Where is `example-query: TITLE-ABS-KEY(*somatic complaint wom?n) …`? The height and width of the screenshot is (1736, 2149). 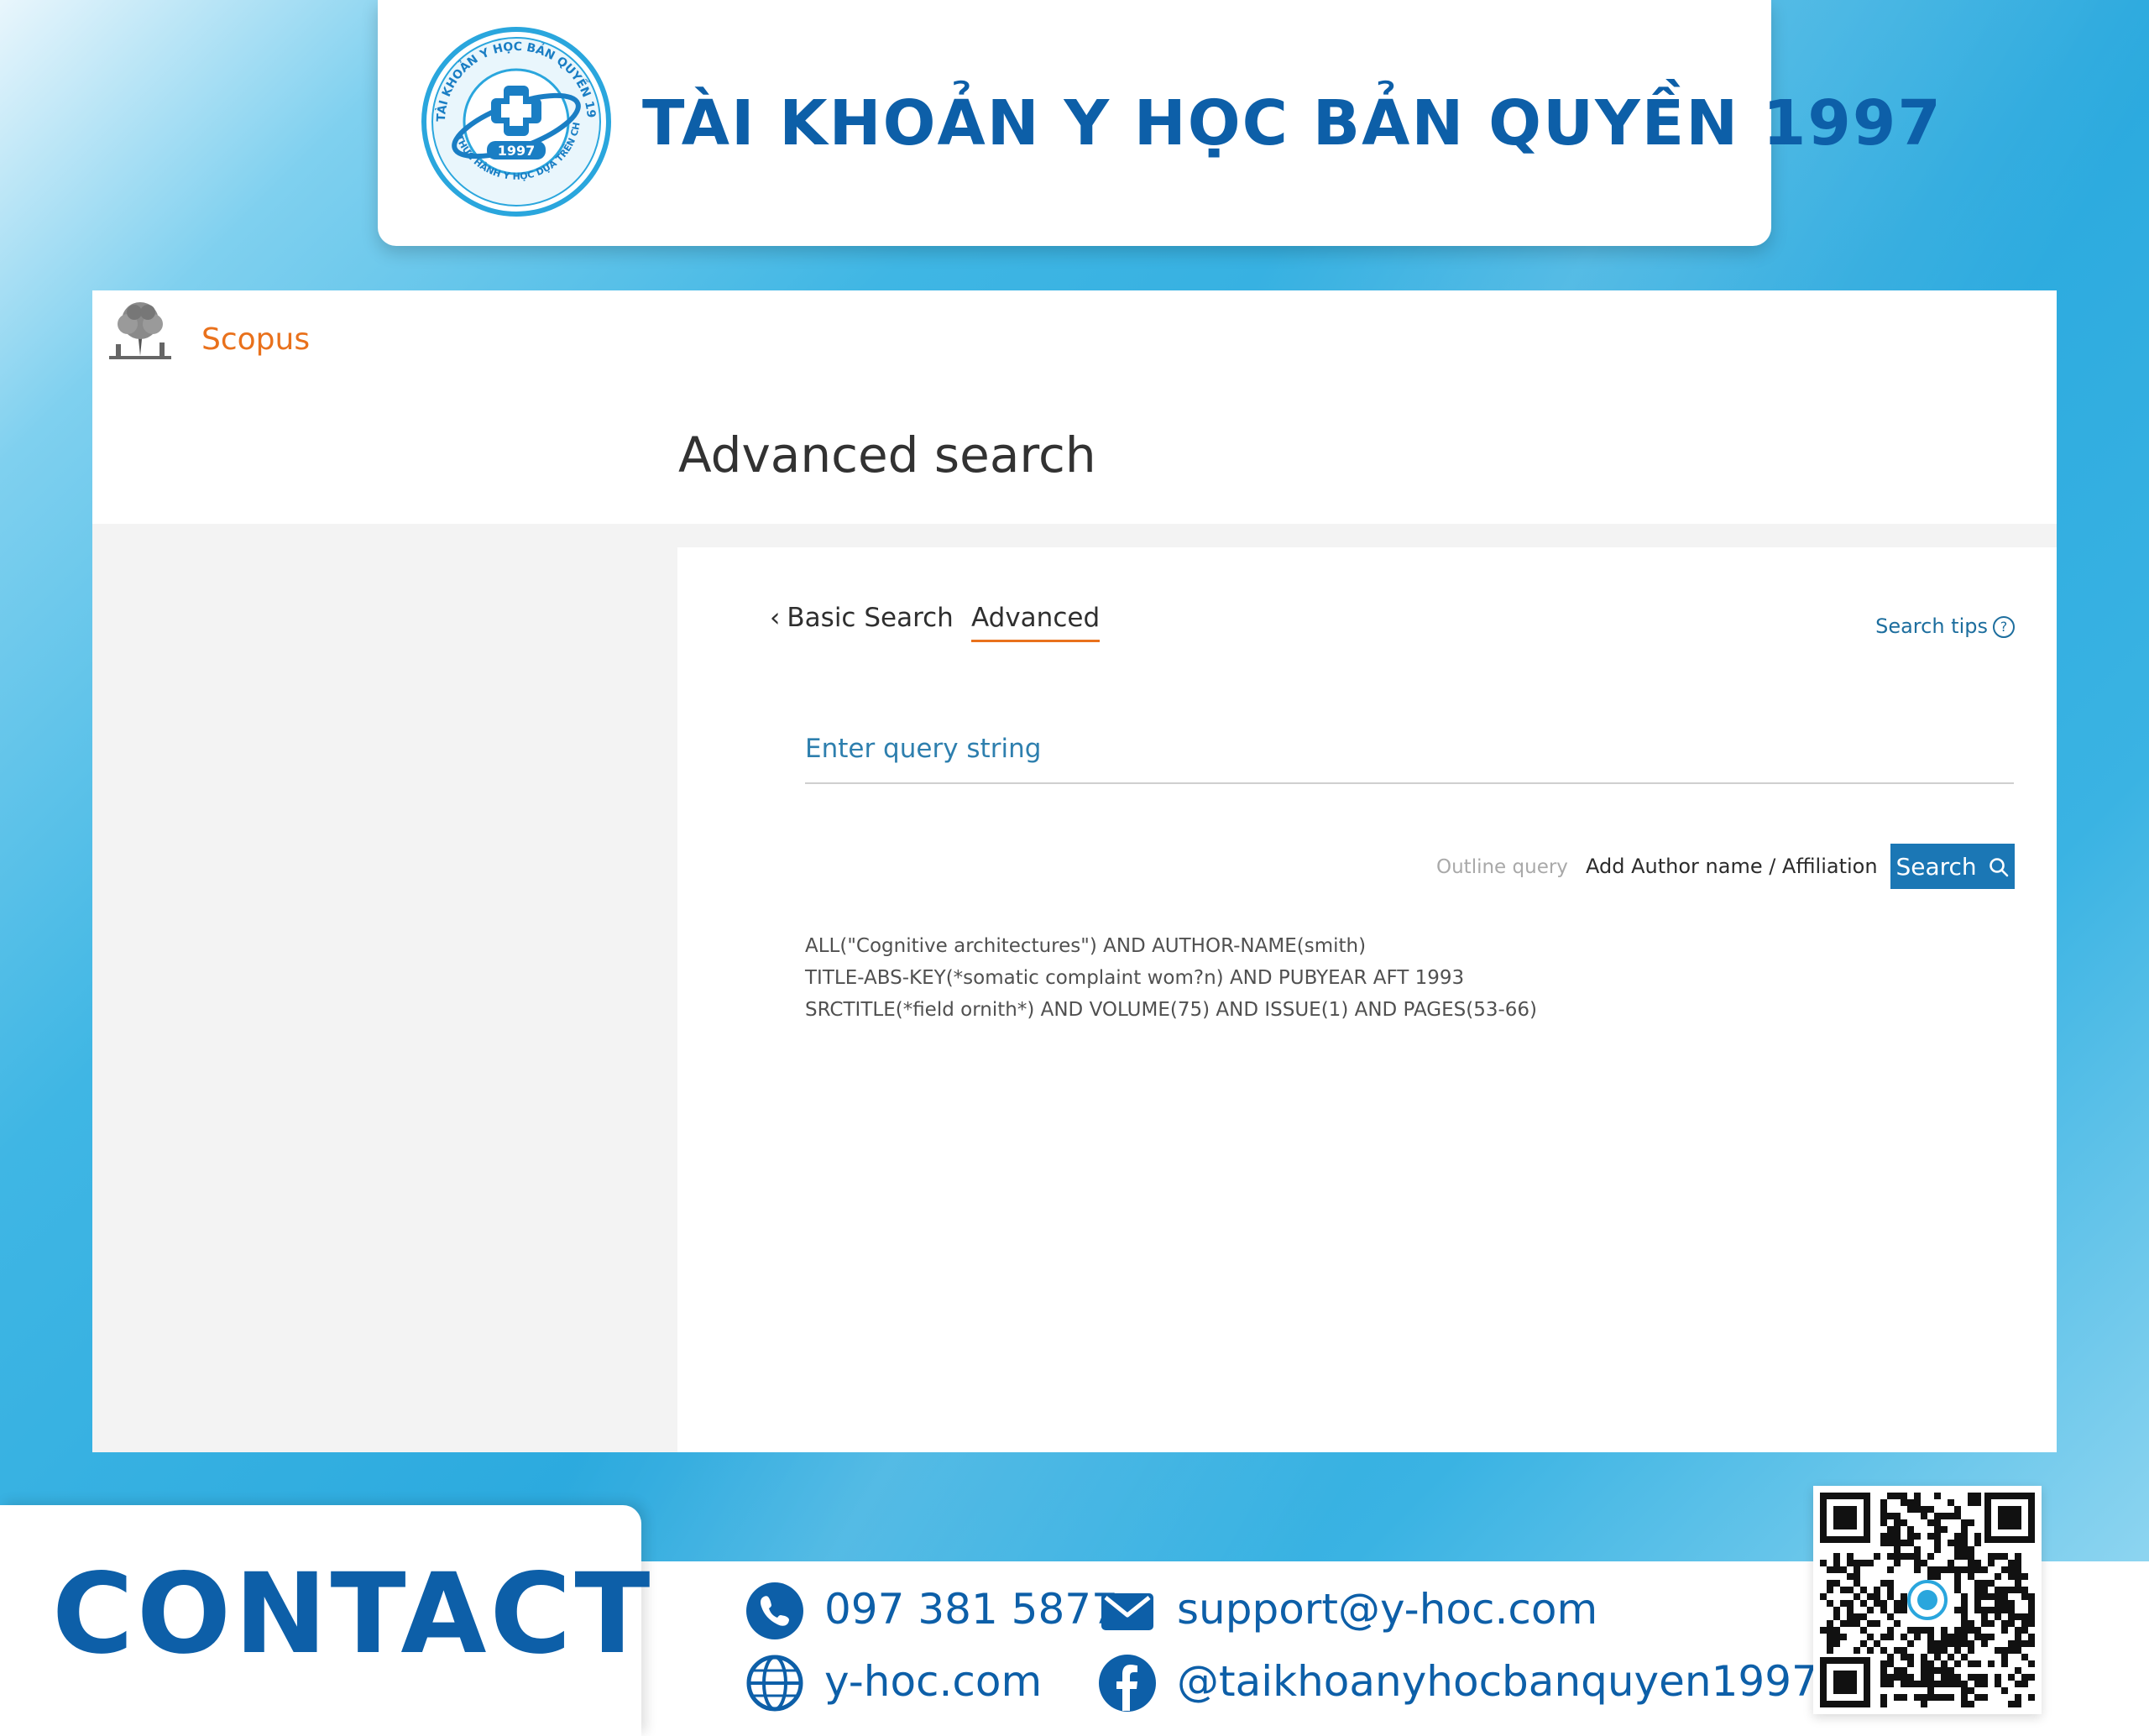
example-query: TITLE-ABS-KEY(*somatic complaint wom?n) … is located at coordinates (1135, 978).